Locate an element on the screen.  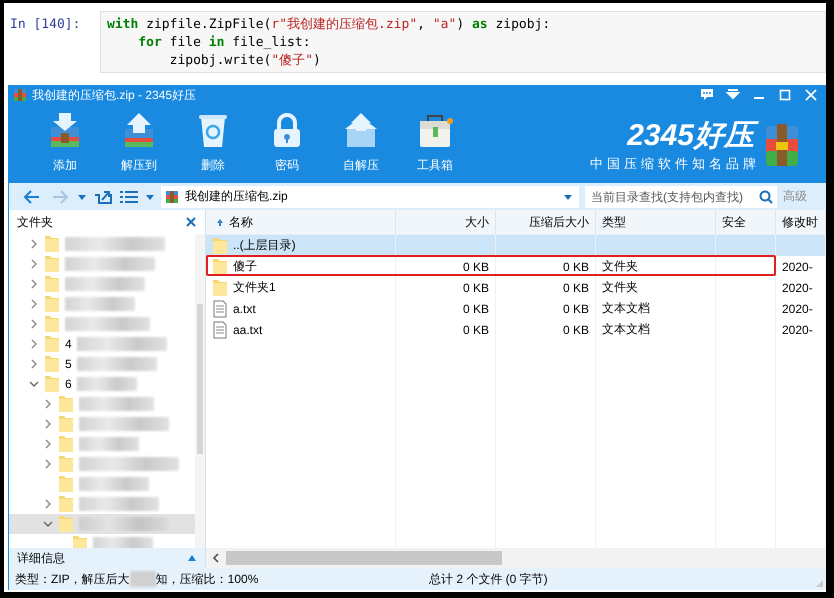
column-header: 名称 is located at coordinates (301, 222).